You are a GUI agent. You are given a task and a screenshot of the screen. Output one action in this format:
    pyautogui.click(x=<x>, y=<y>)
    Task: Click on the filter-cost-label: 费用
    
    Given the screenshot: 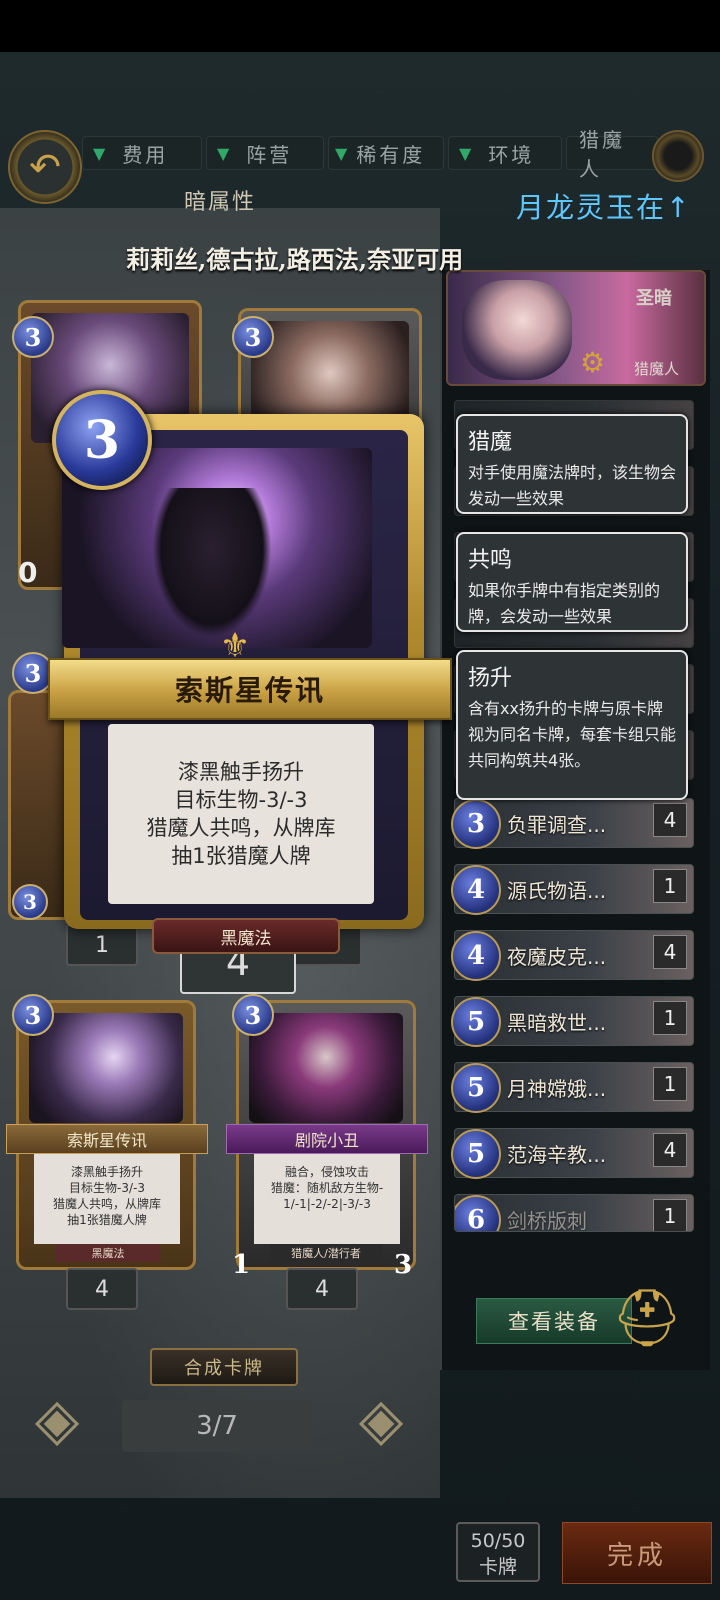 What is the action you would take?
    pyautogui.click(x=145, y=154)
    